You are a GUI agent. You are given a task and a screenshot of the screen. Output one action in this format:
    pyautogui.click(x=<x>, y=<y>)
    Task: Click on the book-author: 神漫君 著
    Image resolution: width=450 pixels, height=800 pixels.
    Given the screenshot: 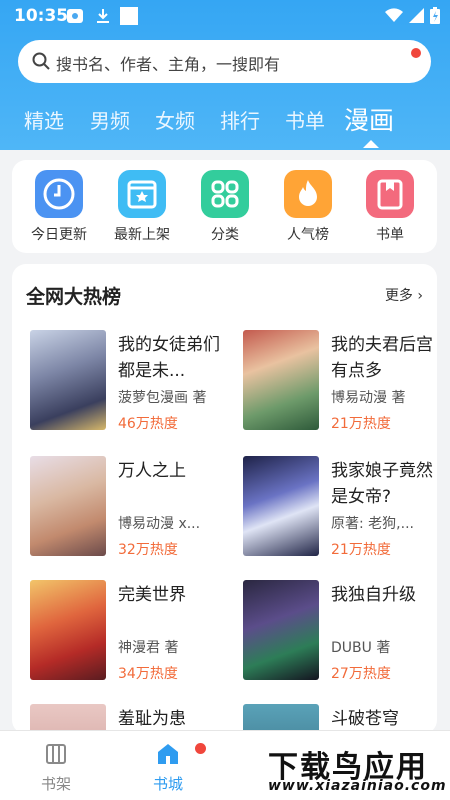 What is the action you would take?
    pyautogui.click(x=148, y=648)
    